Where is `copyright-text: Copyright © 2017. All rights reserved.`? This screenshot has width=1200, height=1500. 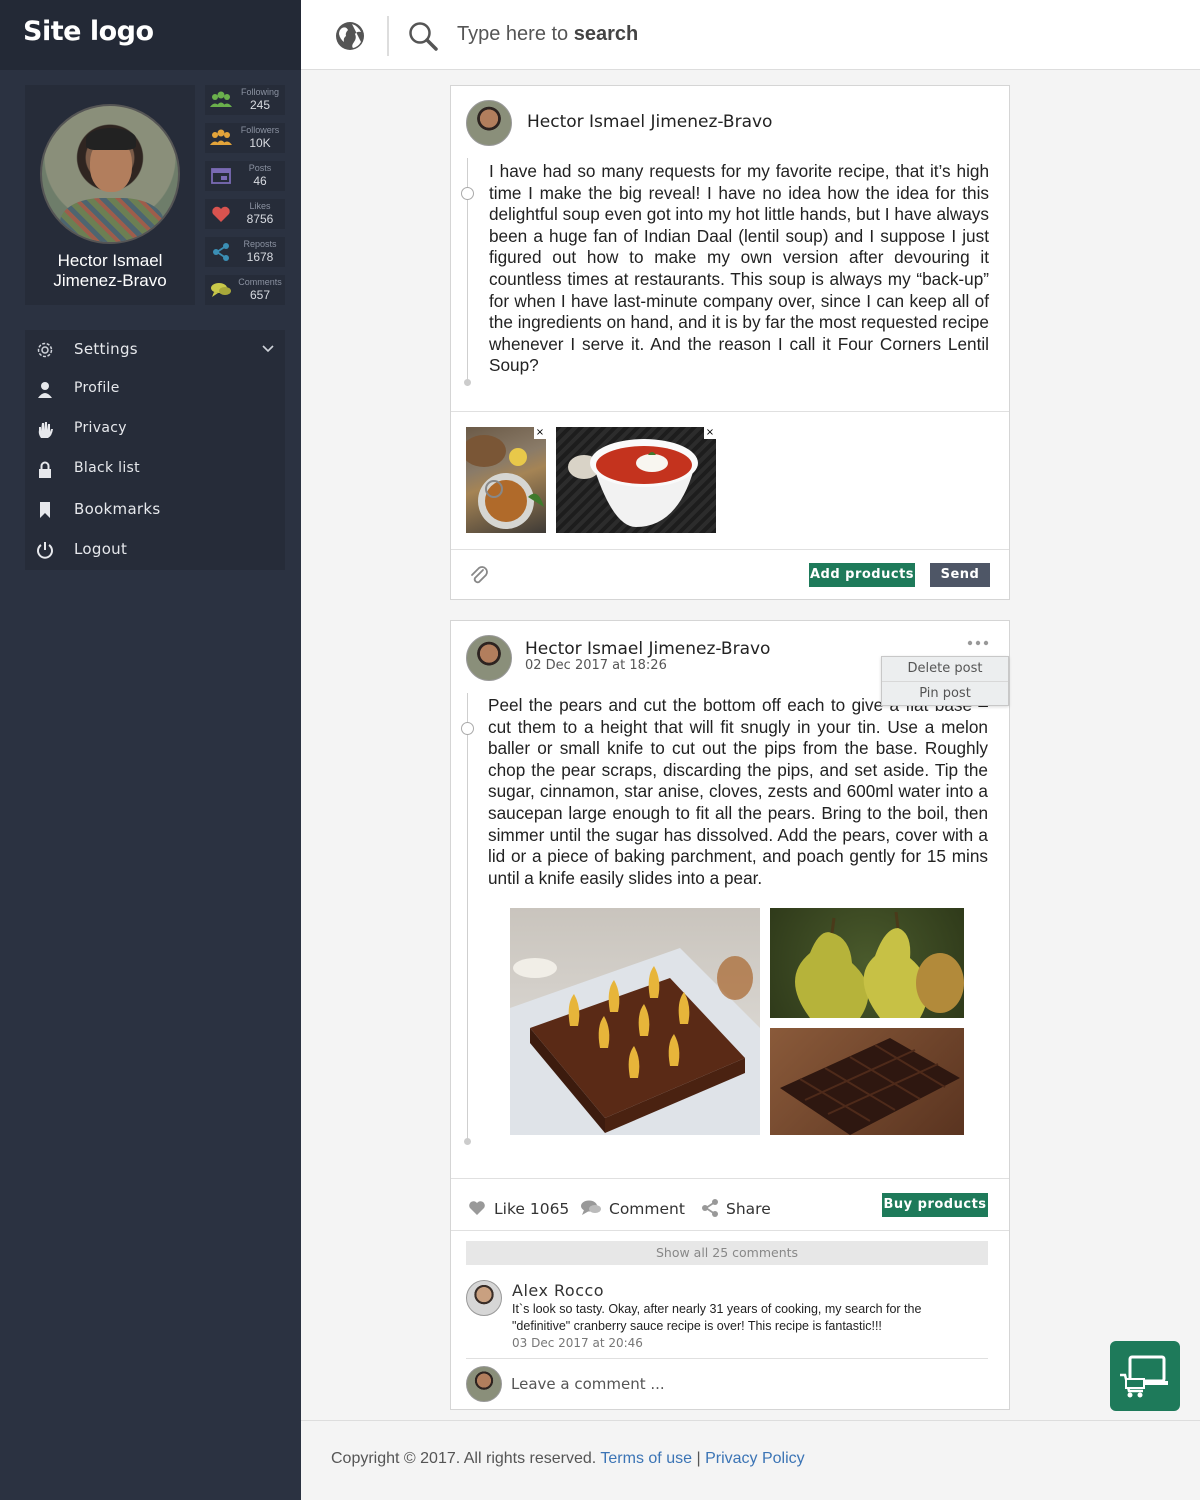 copyright-text: Copyright © 2017. All rights reserved. is located at coordinates (464, 1458).